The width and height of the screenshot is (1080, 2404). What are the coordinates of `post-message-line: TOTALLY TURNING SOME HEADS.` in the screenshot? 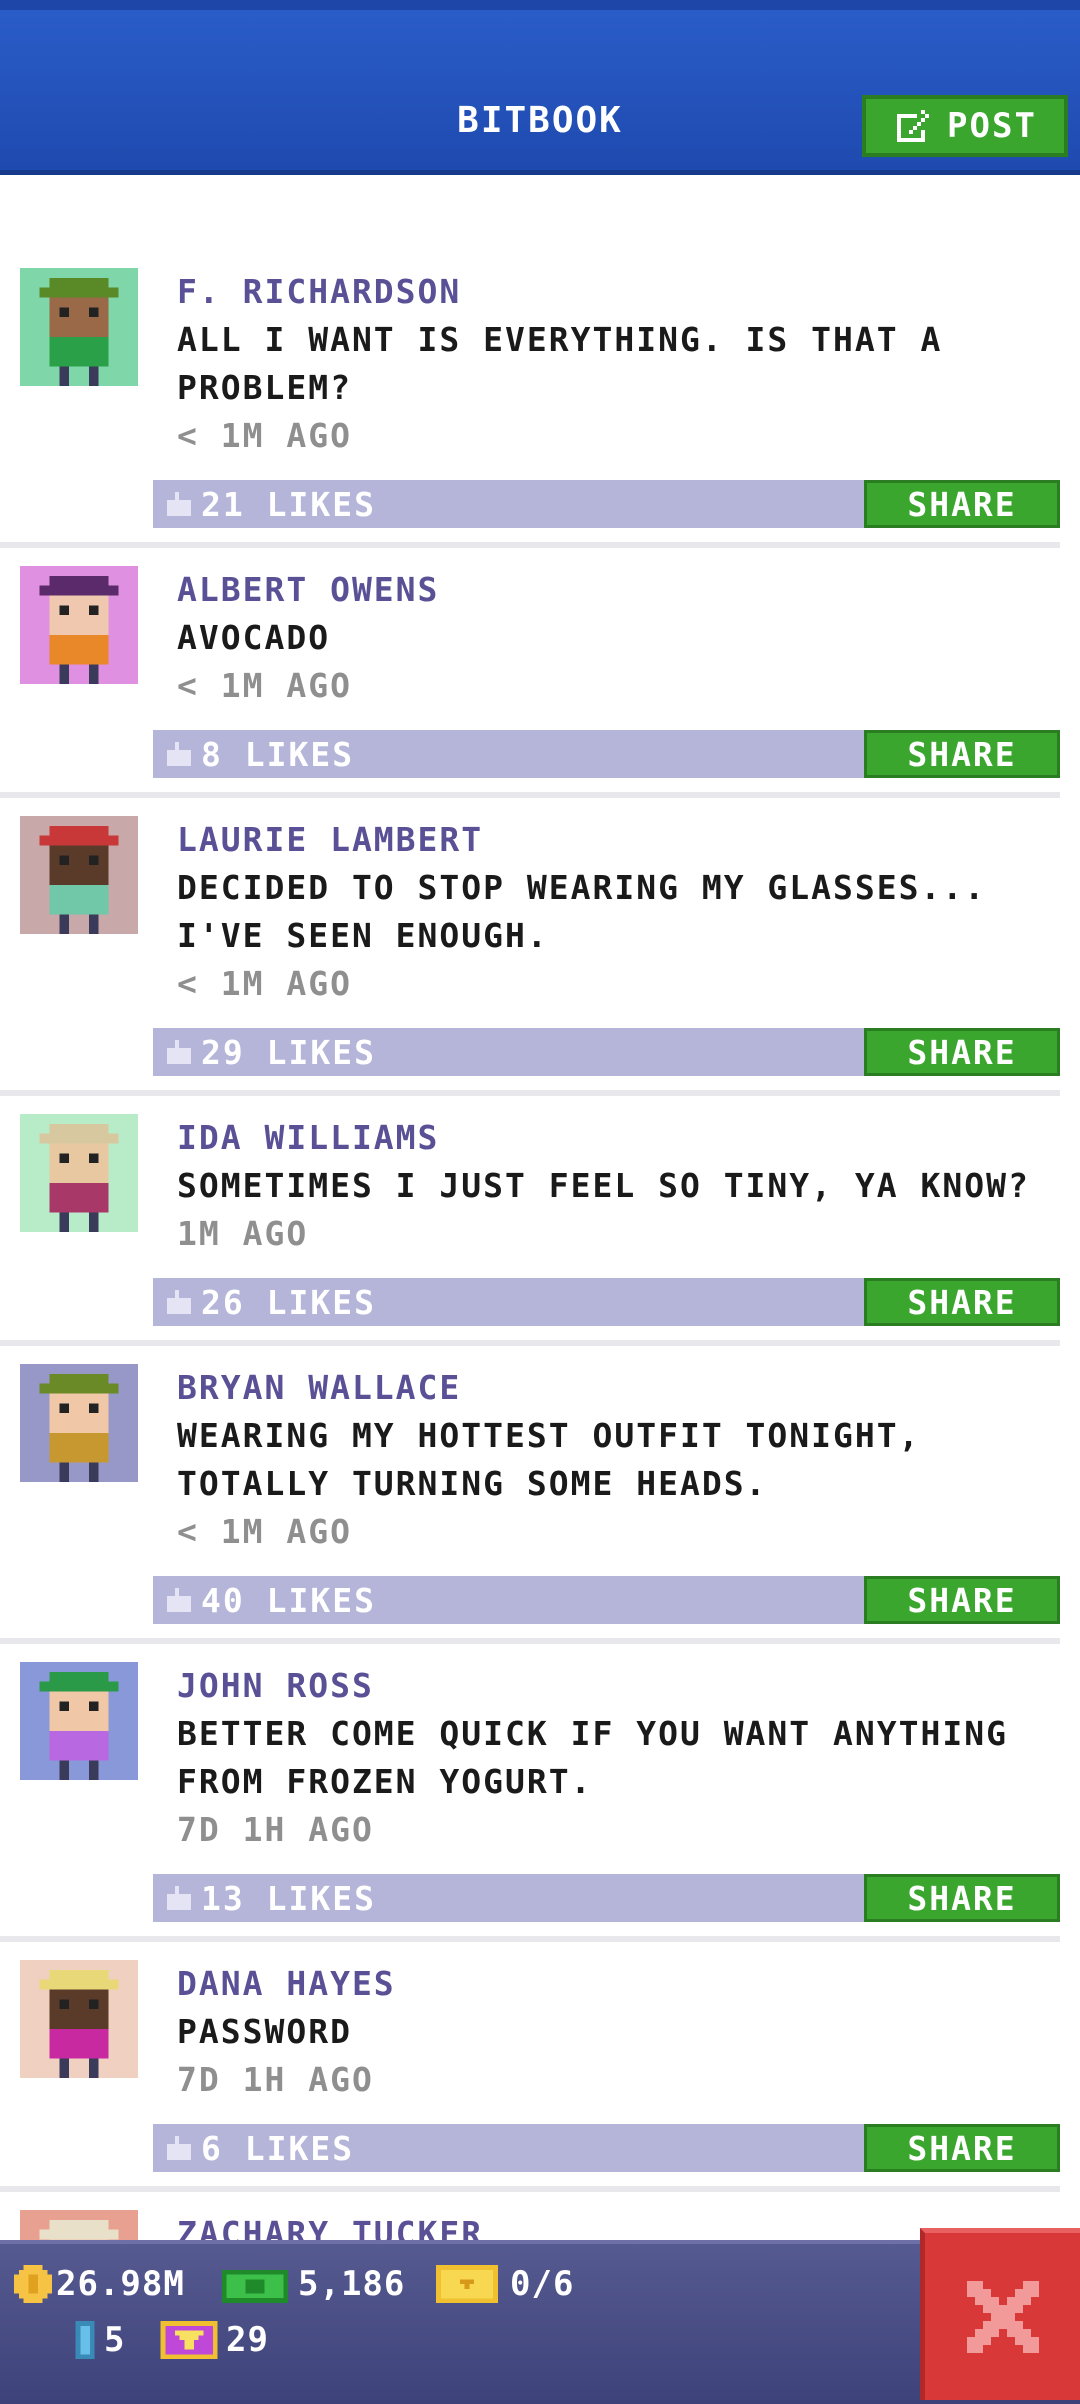 It's located at (472, 1483).